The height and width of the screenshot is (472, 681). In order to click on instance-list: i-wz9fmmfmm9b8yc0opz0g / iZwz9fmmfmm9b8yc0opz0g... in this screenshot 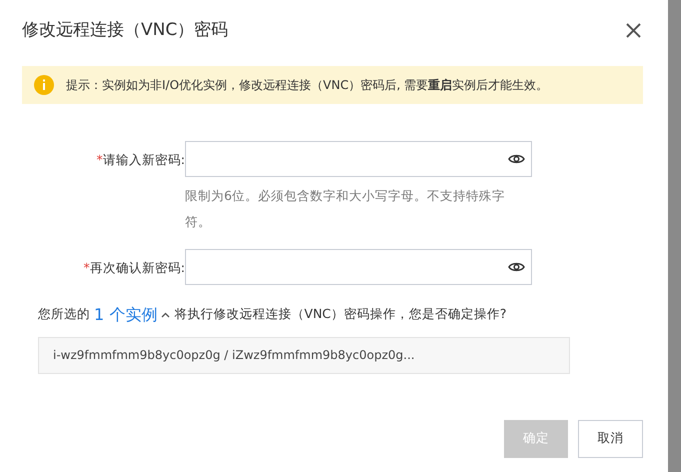, I will do `click(304, 355)`.